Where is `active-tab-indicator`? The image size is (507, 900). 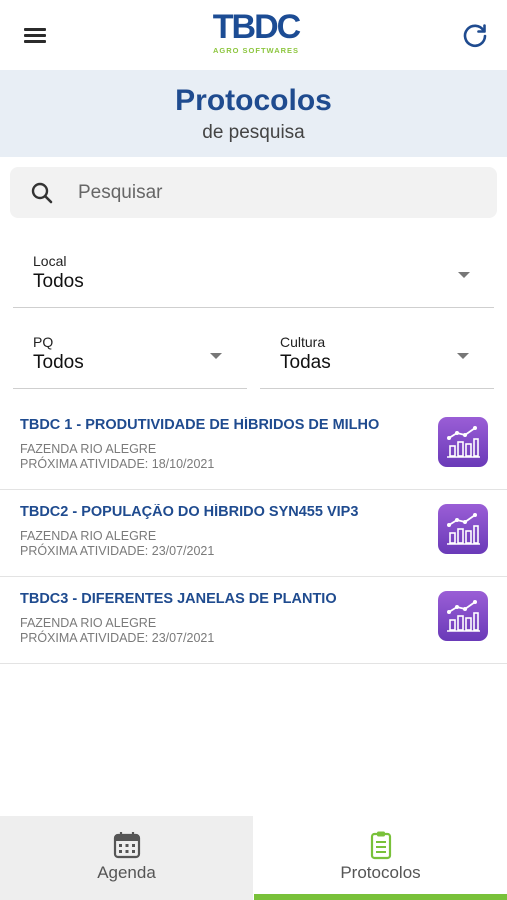 active-tab-indicator is located at coordinates (380, 897).